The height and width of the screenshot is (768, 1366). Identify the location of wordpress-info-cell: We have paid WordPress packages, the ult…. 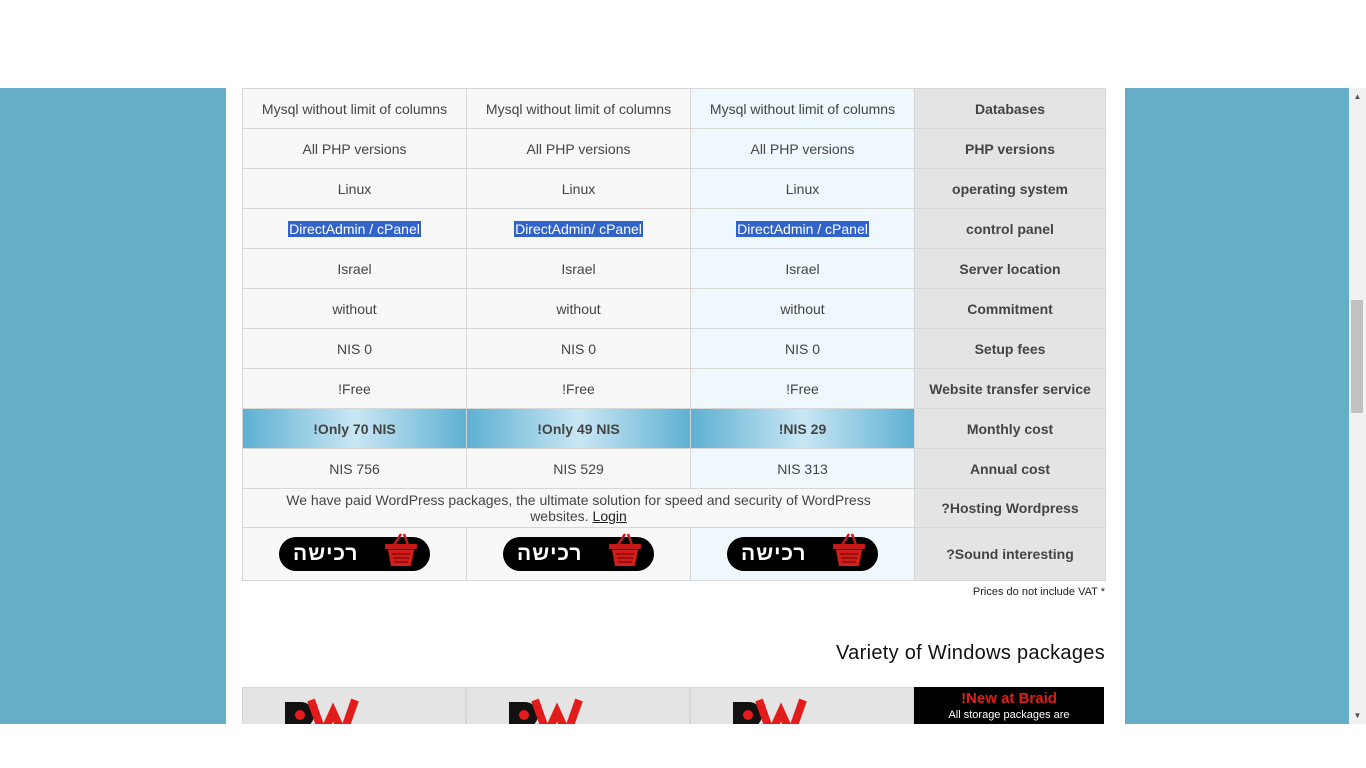
(578, 508).